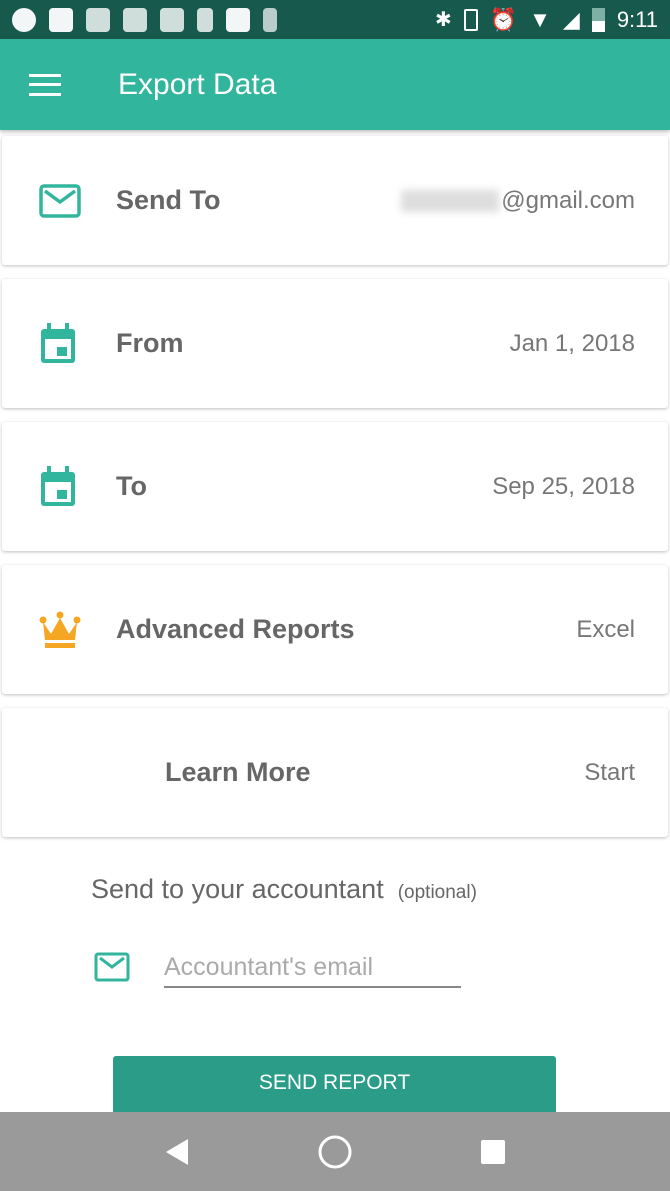 The width and height of the screenshot is (670, 1191). Describe the element at coordinates (177, 1152) in the screenshot. I see `back-icon` at that location.